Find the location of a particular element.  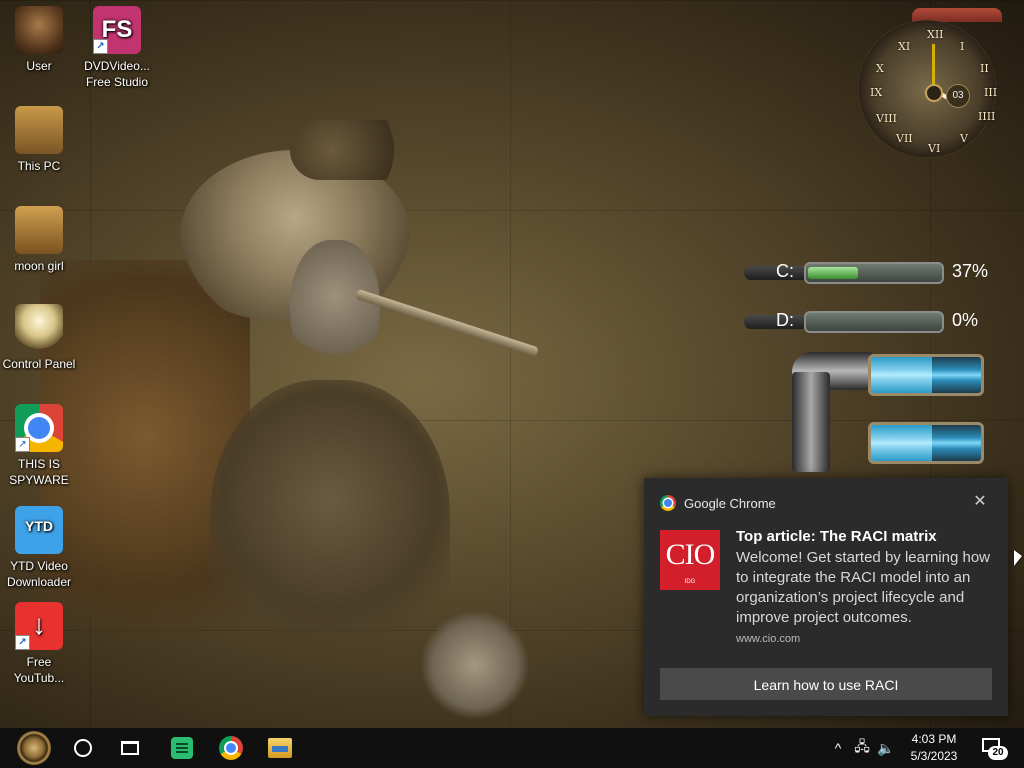

desktop-icon-ytd: YTD YTD Video Downloader is located at coordinates (39, 548).